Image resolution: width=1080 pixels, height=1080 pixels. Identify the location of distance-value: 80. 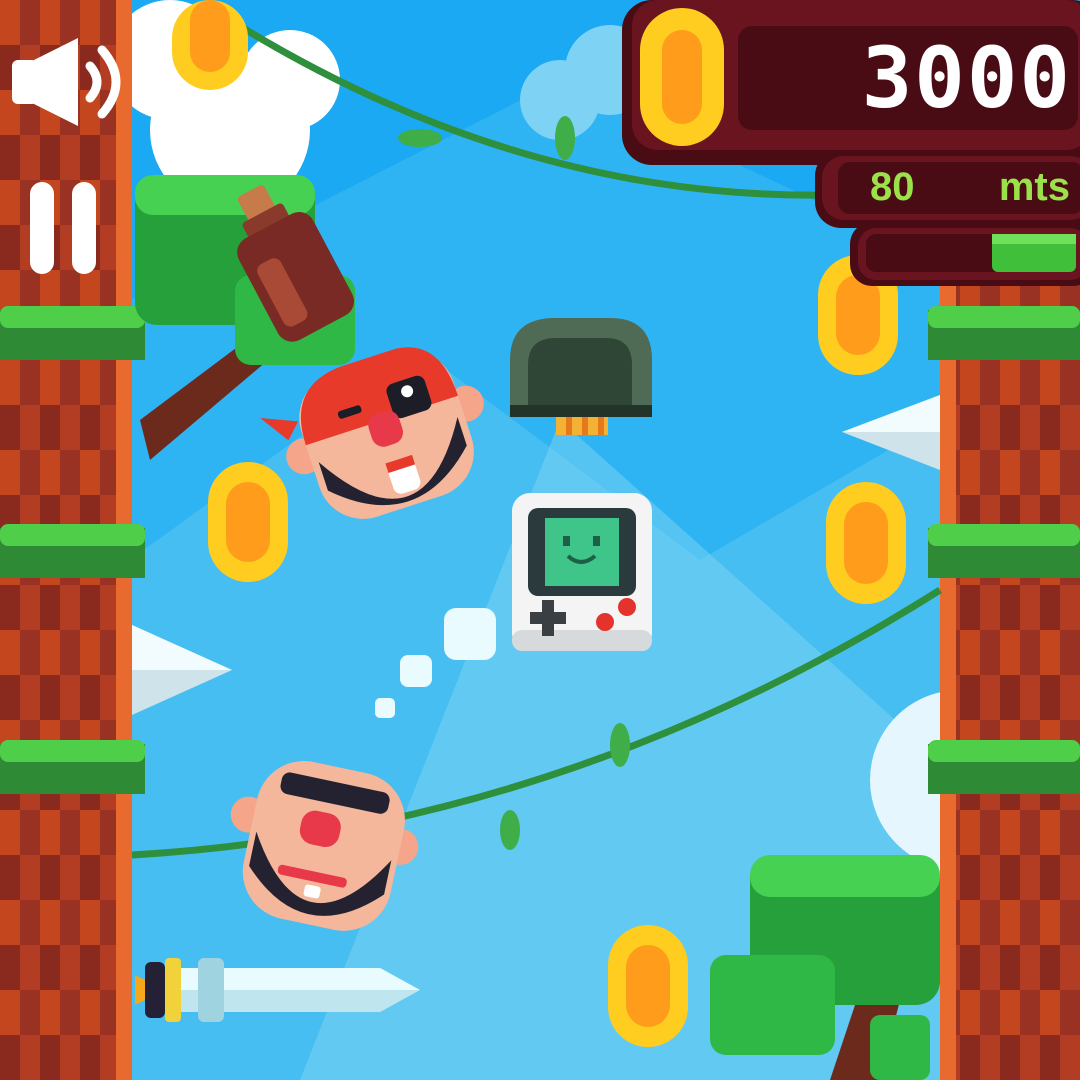
(892, 187).